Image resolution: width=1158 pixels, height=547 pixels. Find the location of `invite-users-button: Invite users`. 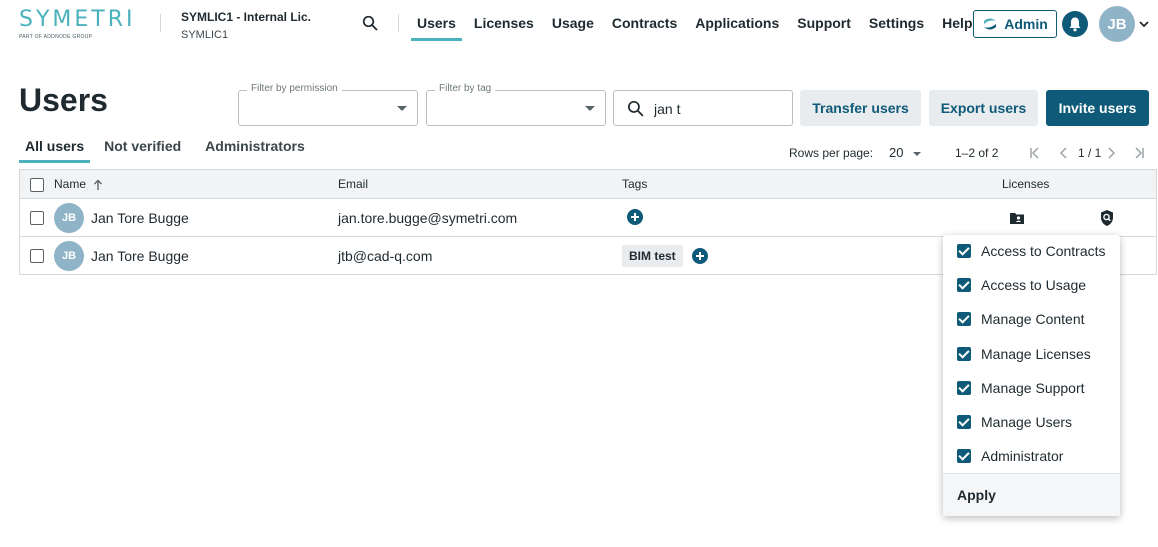

invite-users-button: Invite users is located at coordinates (1097, 108).